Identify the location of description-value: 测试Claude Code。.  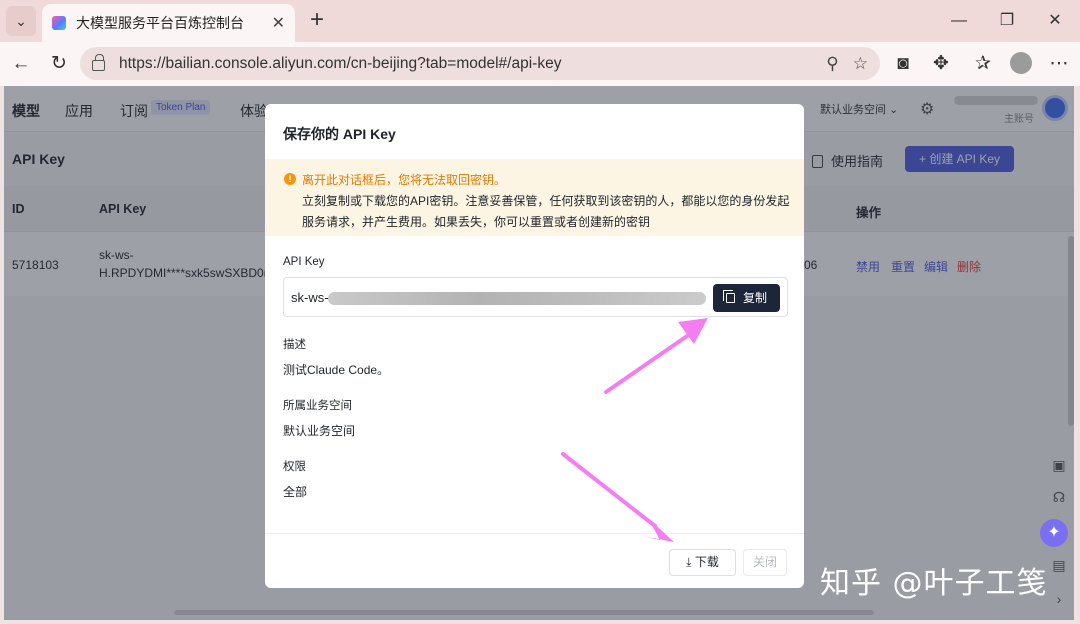
(336, 370).